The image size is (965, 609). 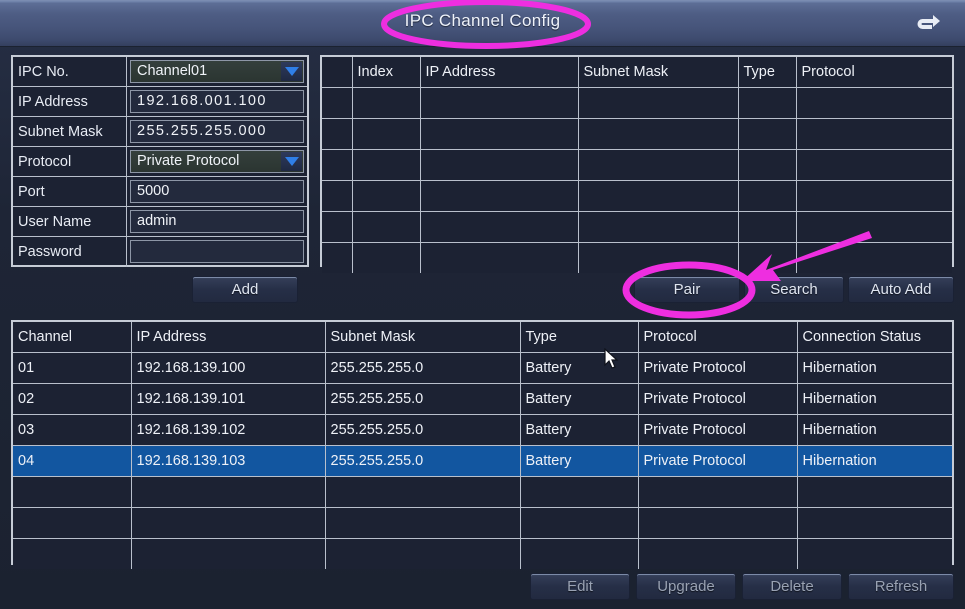 What do you see at coordinates (482, 20) in the screenshot?
I see `page-title: IPC Channel Config` at bounding box center [482, 20].